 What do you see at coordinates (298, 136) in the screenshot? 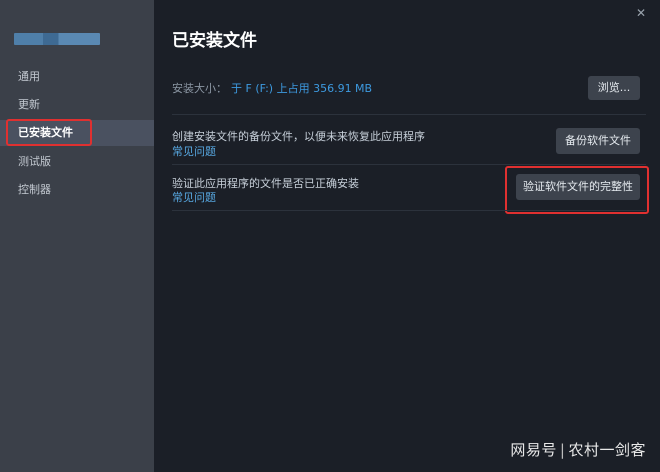
I see `backup-description: 创建安装文件的备份文件，以便未来恢复此应用程序` at bounding box center [298, 136].